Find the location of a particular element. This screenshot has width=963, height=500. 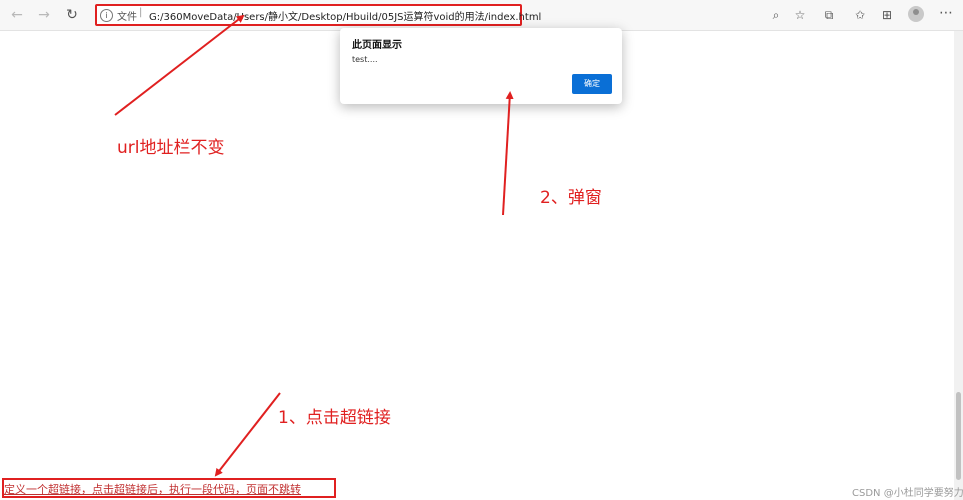

click-arrow is located at coordinates (247, 434).